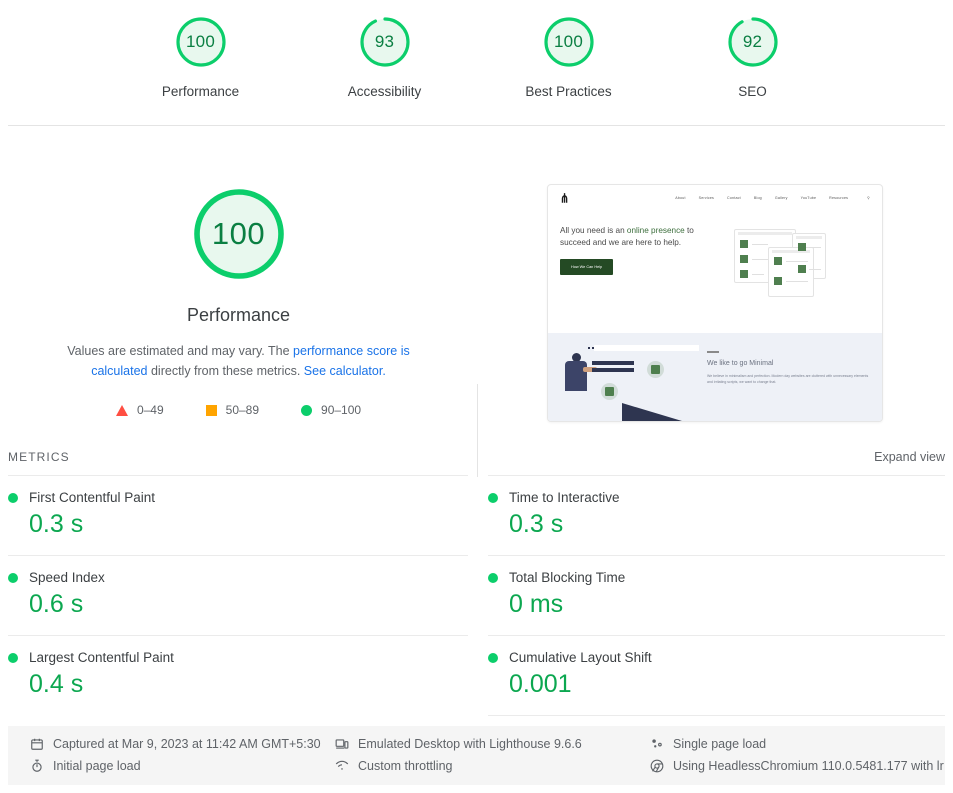  I want to click on thumb-illustration-person, so click(625, 377).